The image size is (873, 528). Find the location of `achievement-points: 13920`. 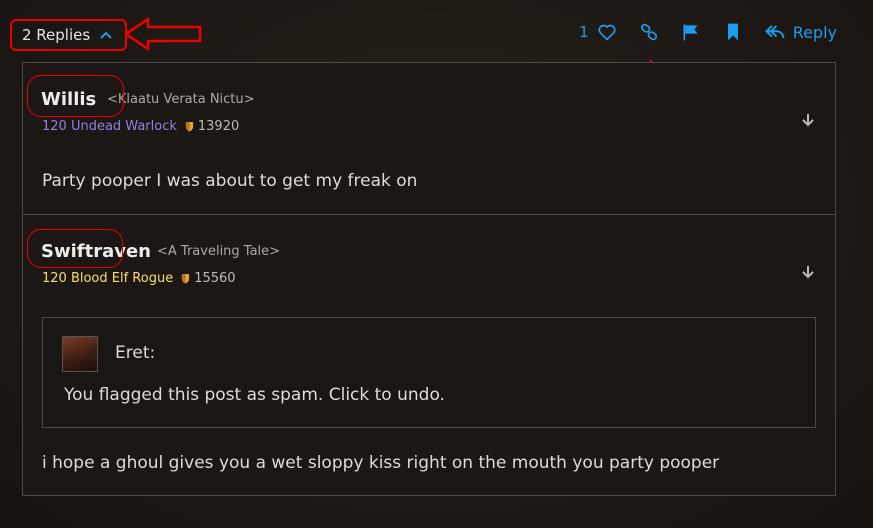

achievement-points: 13920 is located at coordinates (212, 126).